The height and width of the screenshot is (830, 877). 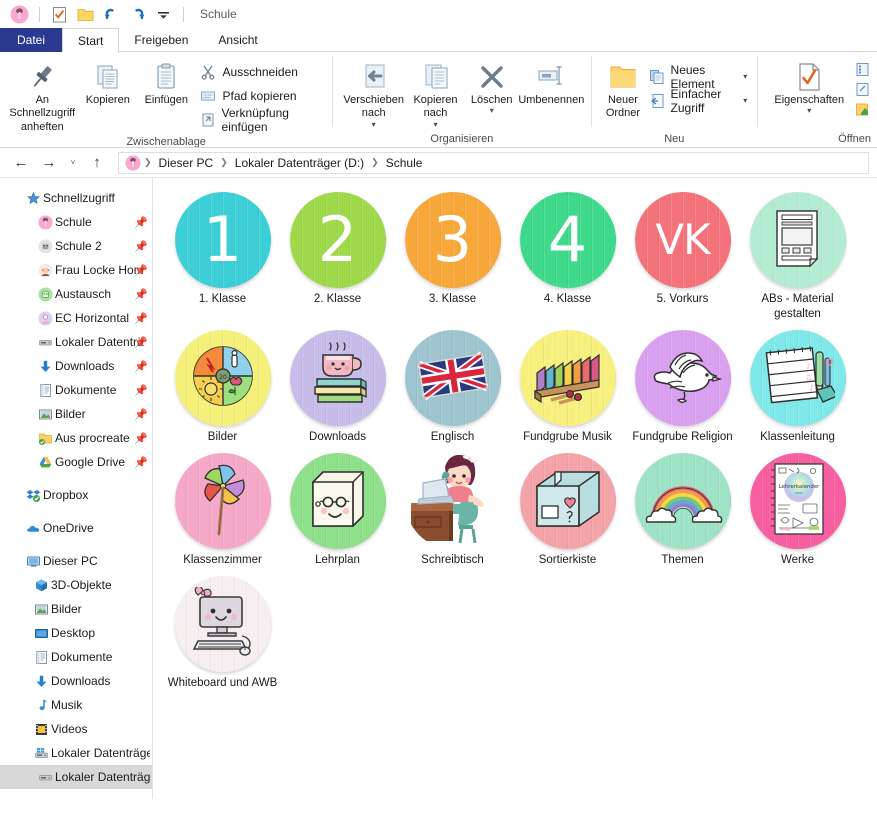 I want to click on edit-icon, so click(x=862, y=91).